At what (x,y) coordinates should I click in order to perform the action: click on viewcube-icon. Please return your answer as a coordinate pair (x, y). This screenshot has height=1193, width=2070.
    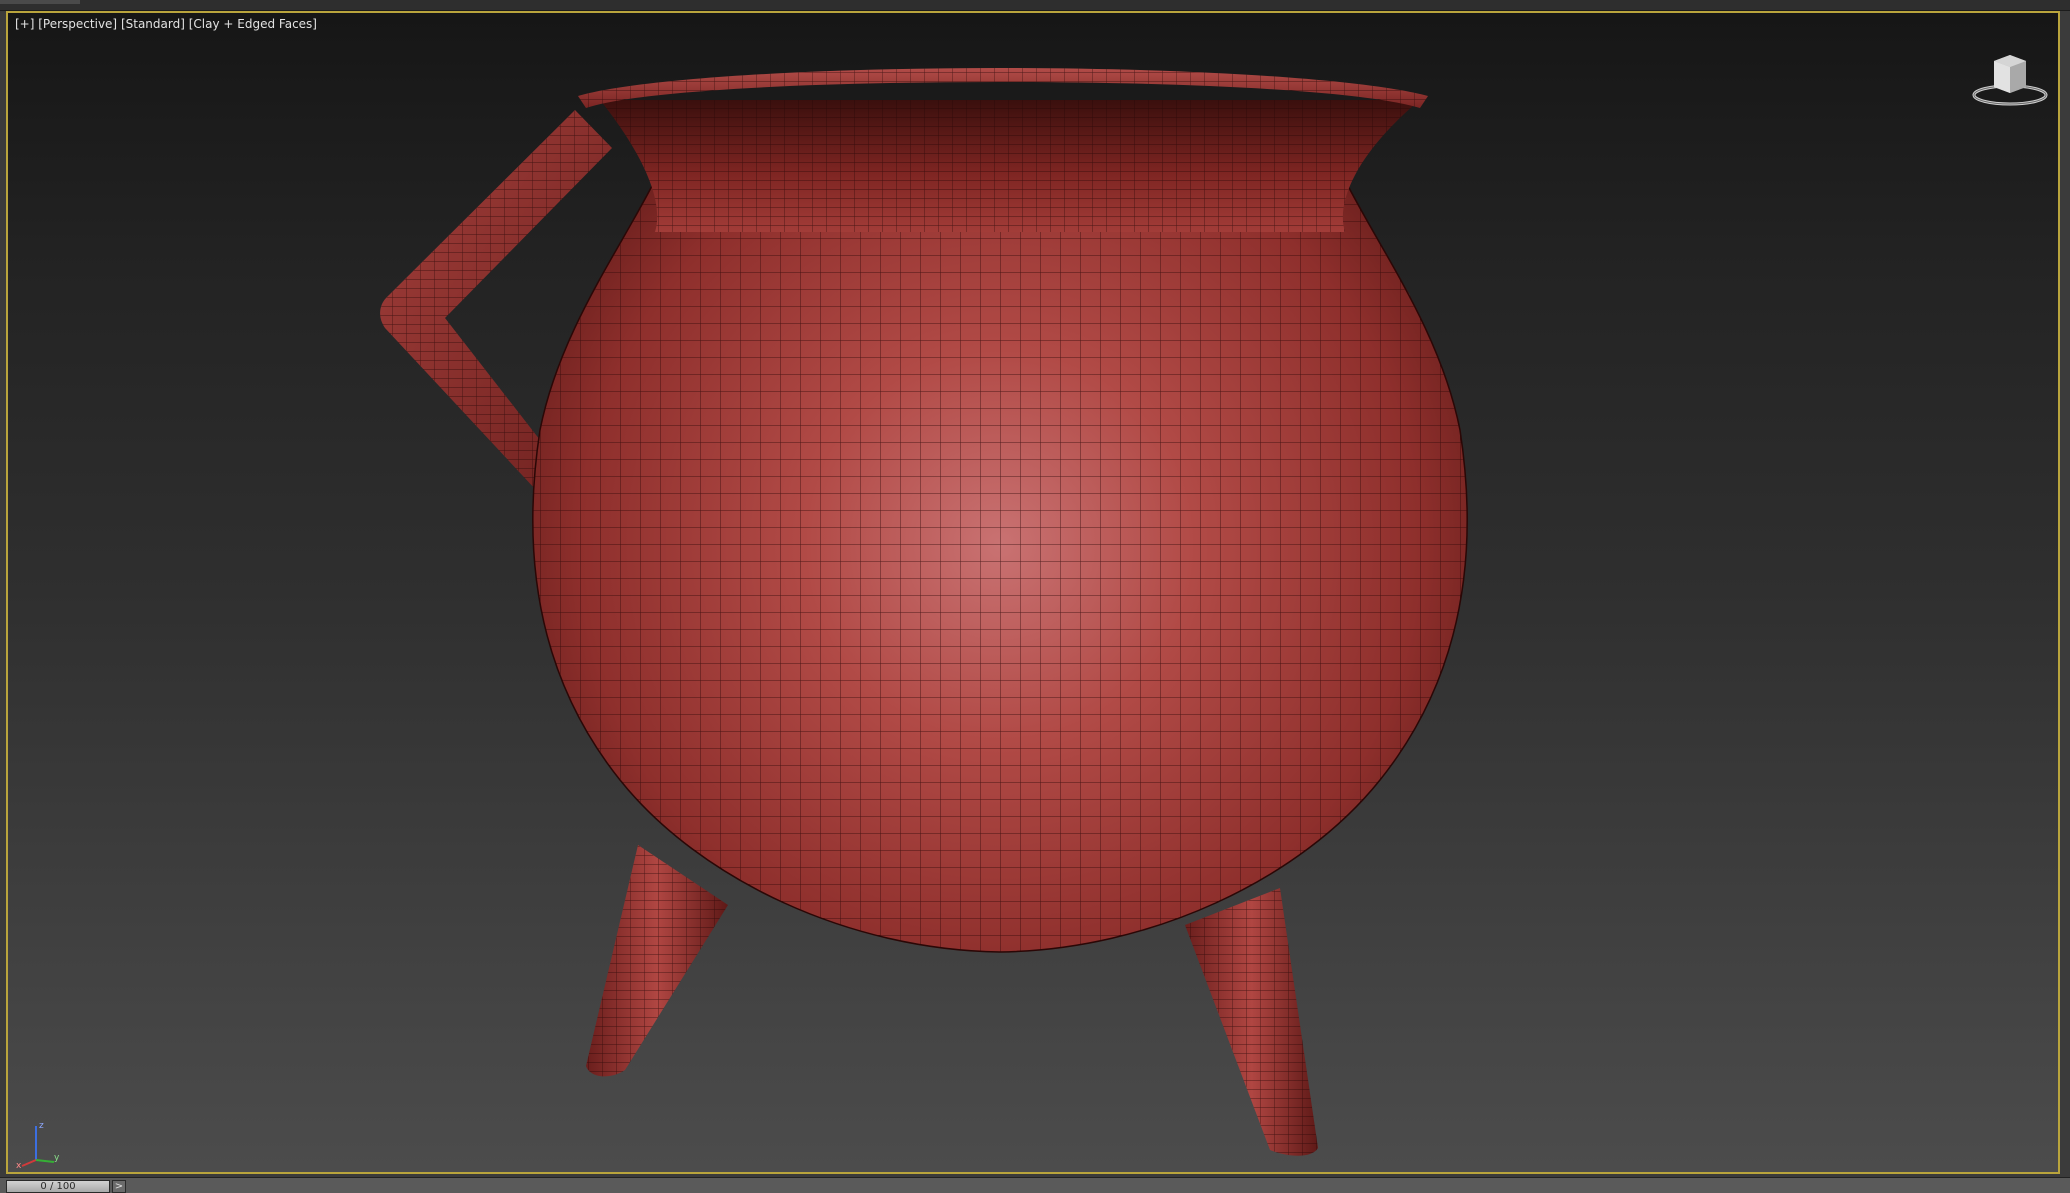
    Looking at the image, I should click on (2010, 79).